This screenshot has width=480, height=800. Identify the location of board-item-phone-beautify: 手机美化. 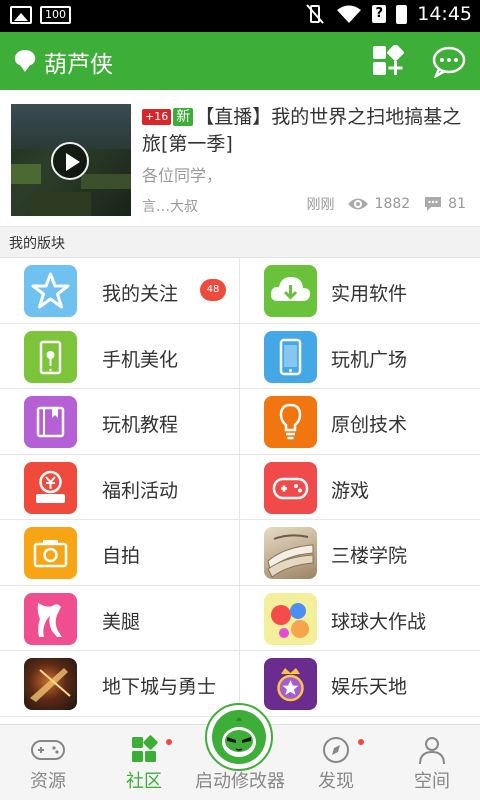
(120, 356).